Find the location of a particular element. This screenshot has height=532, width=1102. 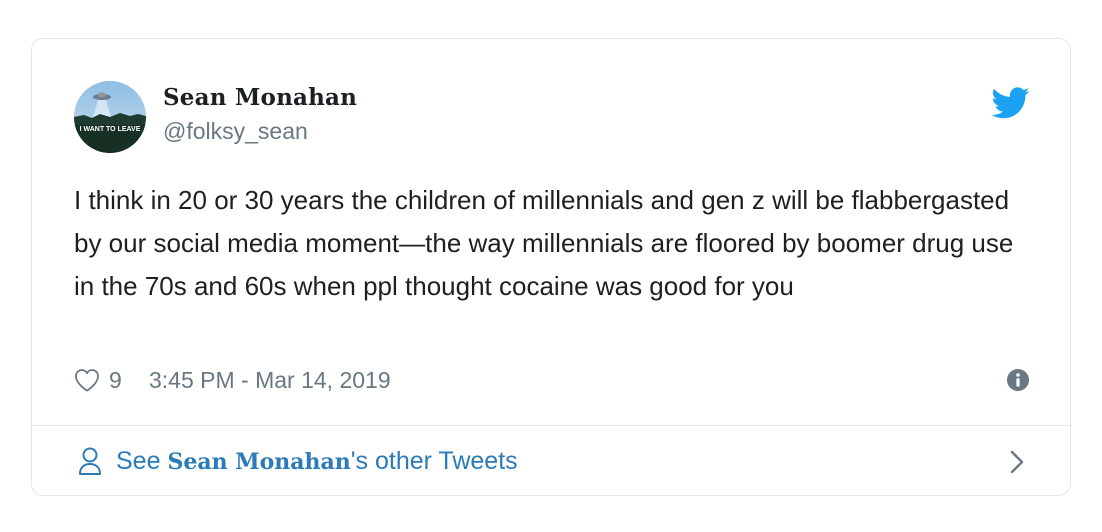

author-display-name: Sean Monahan is located at coordinates (260, 98).